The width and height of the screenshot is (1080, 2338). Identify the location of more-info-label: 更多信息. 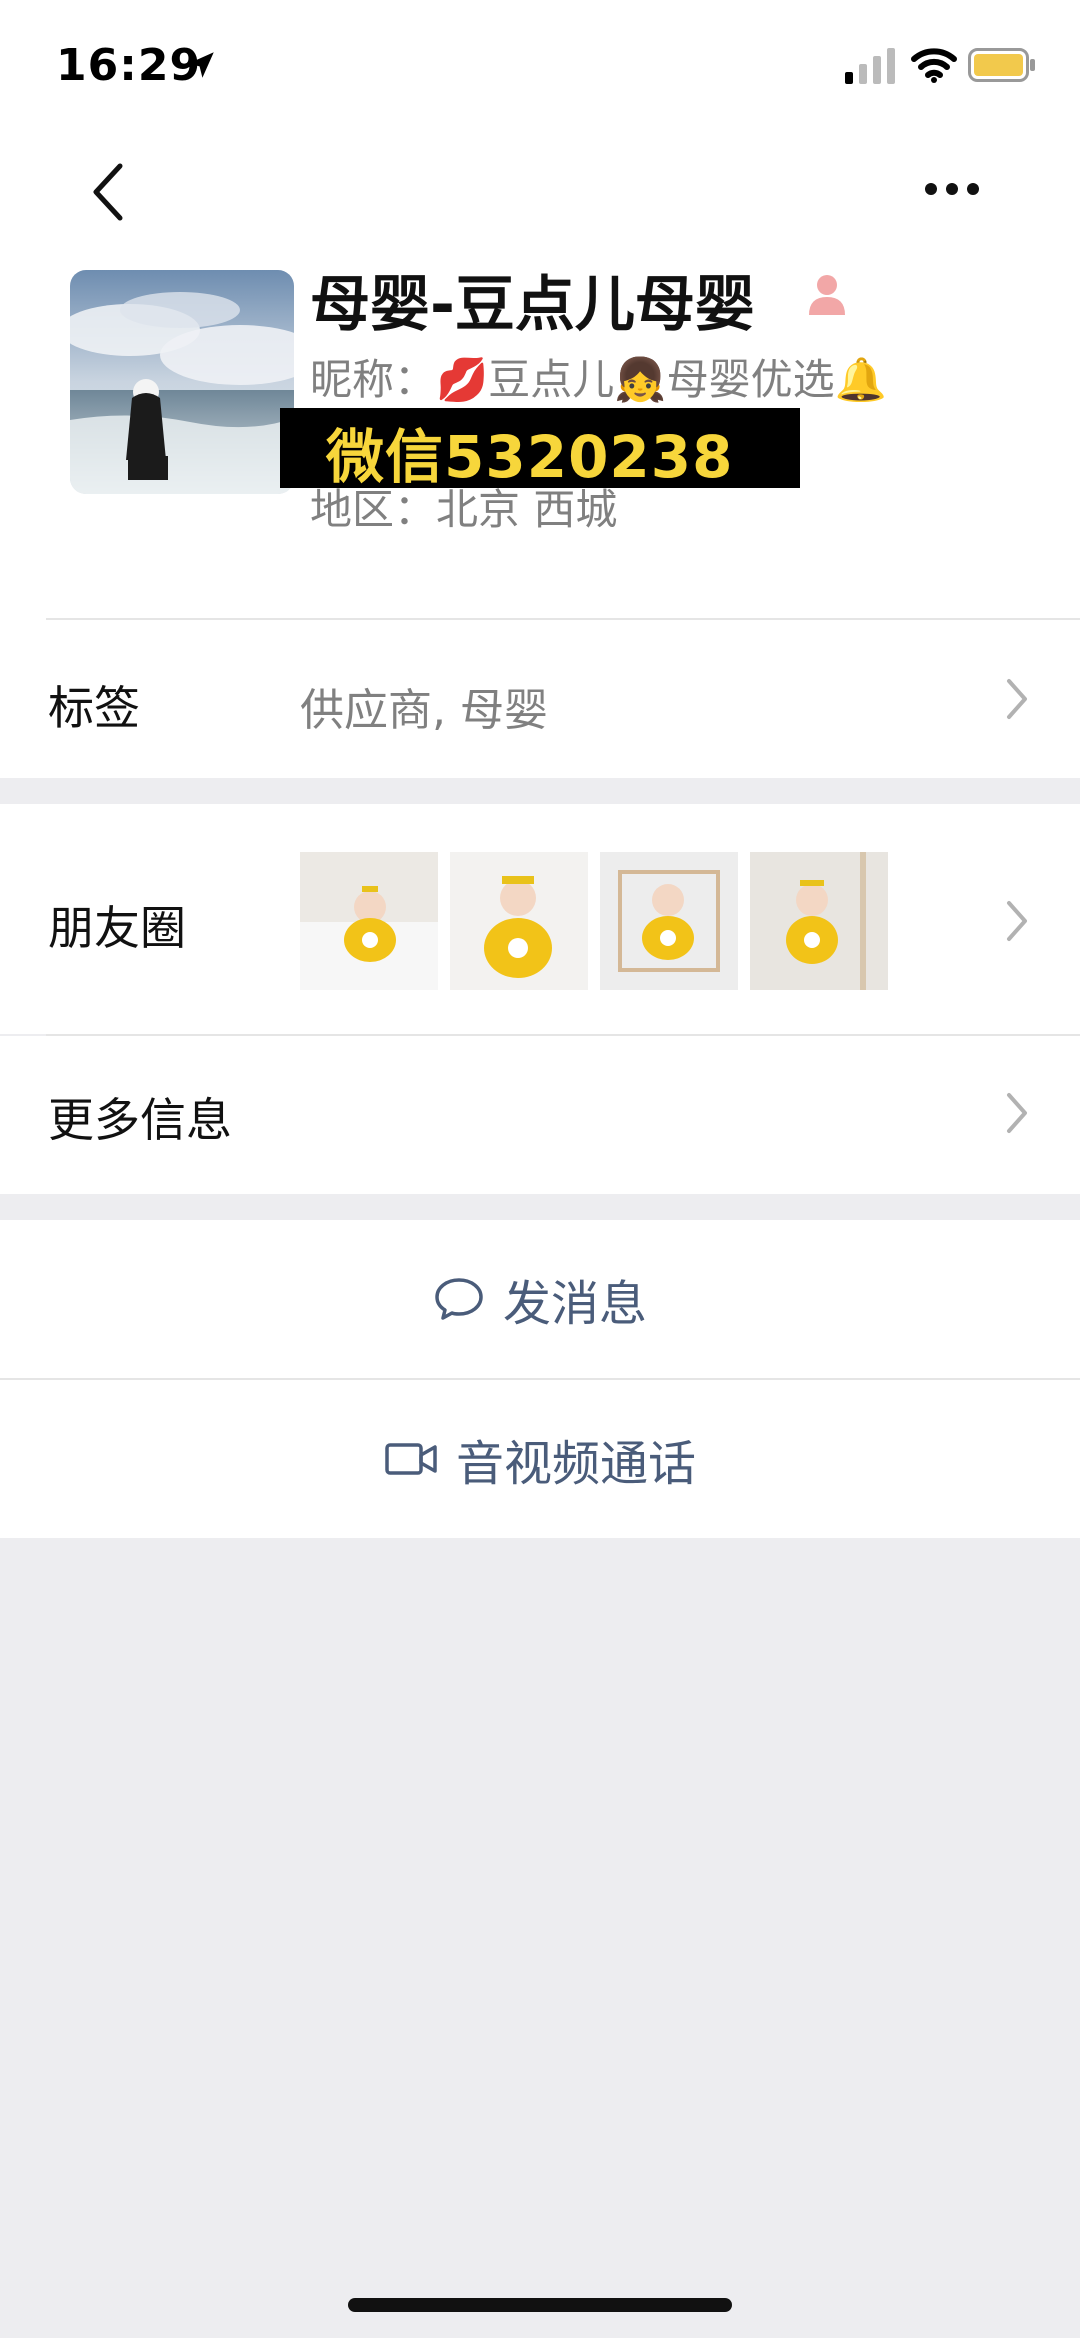
(140, 1120).